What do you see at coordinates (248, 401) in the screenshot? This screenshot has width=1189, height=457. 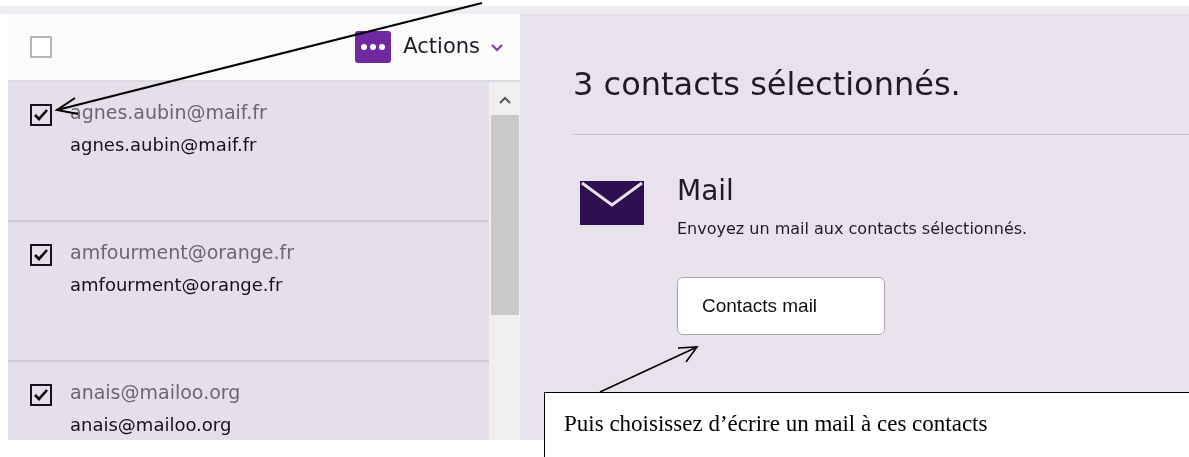 I see `contact-item: anais@mailoo.org anais@mailoo.org` at bounding box center [248, 401].